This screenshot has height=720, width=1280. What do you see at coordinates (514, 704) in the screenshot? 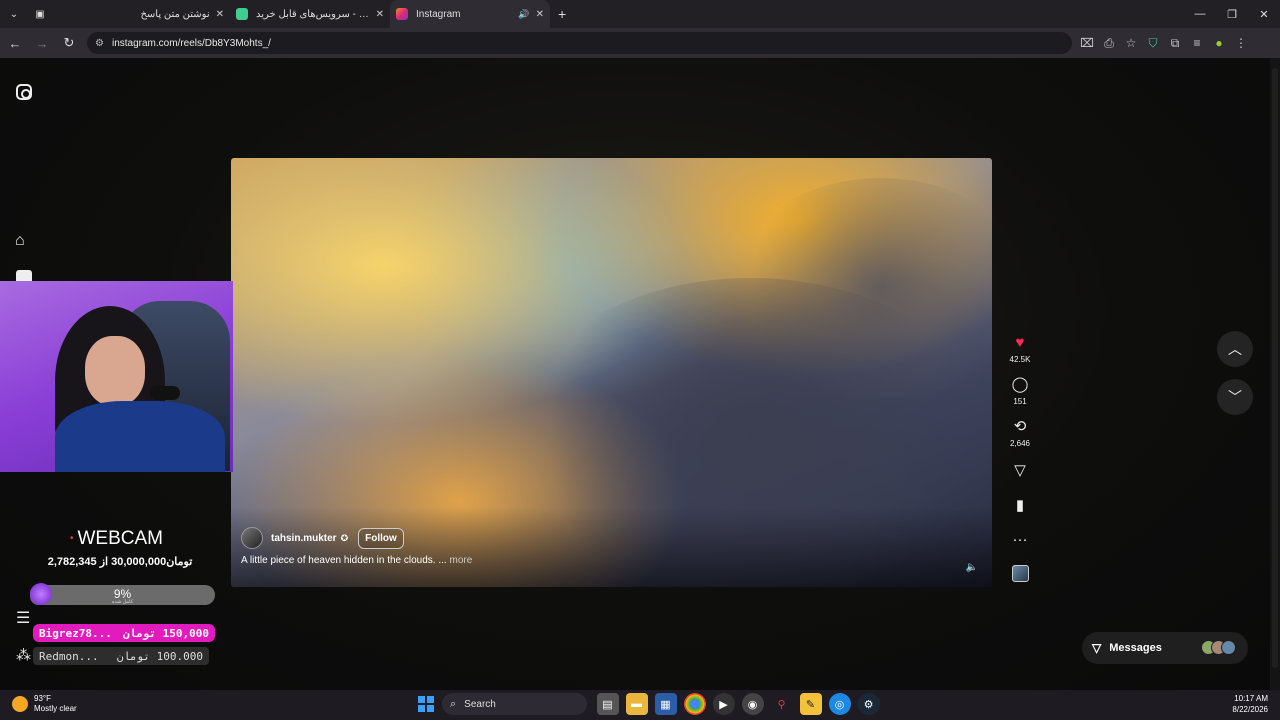
I see `taskbar-search: ⌕ Search` at bounding box center [514, 704].